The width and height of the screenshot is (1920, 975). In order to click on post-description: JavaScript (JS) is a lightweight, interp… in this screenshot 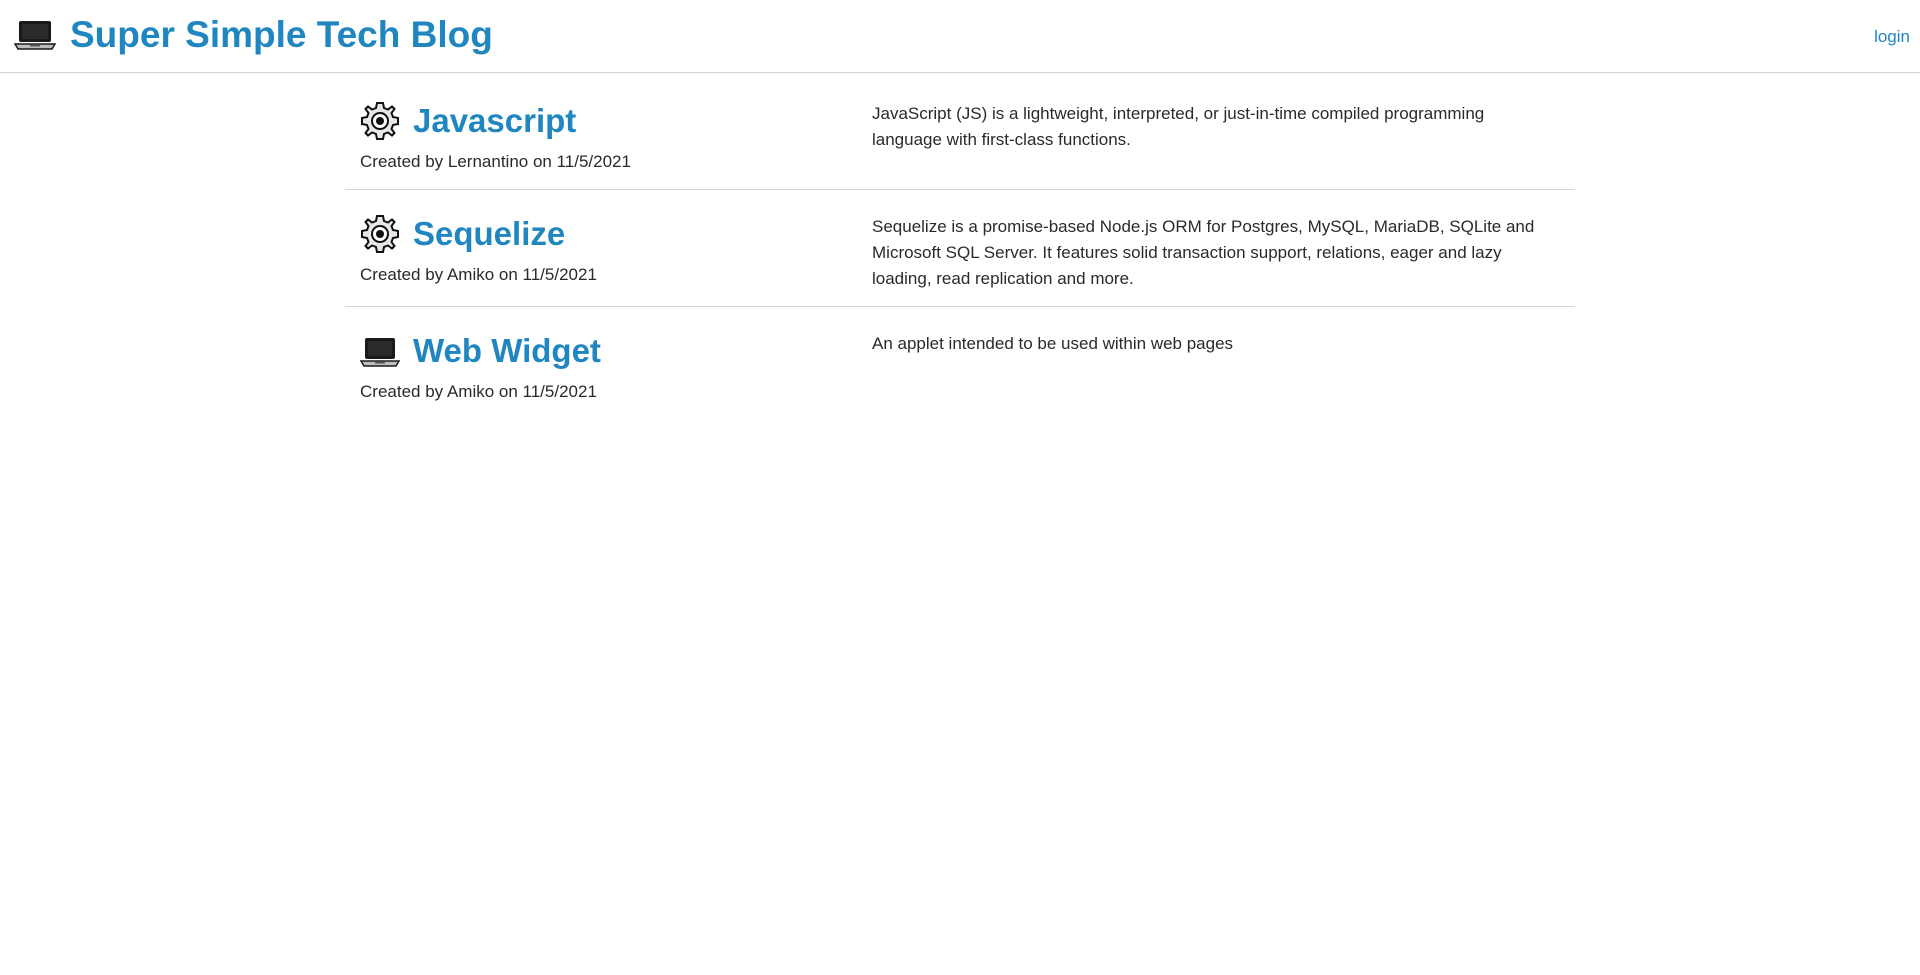, I will do `click(1178, 126)`.